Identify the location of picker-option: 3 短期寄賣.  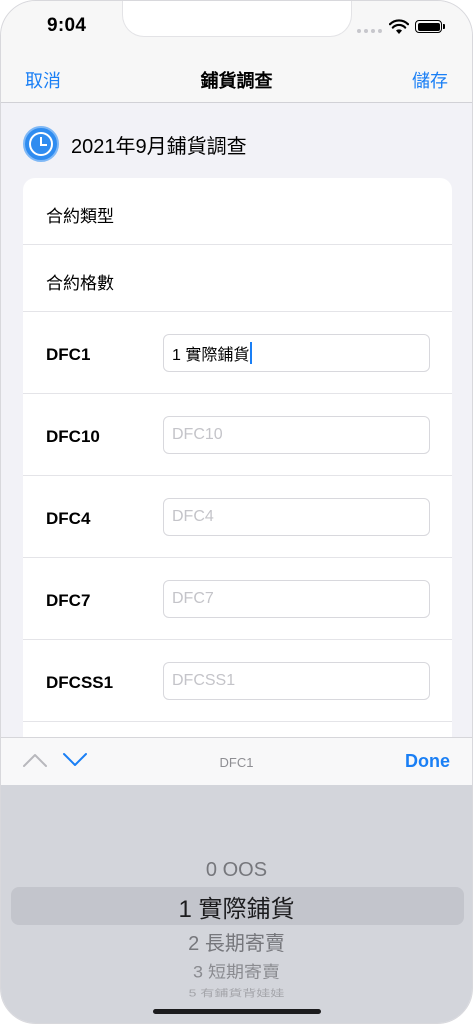
(236, 971).